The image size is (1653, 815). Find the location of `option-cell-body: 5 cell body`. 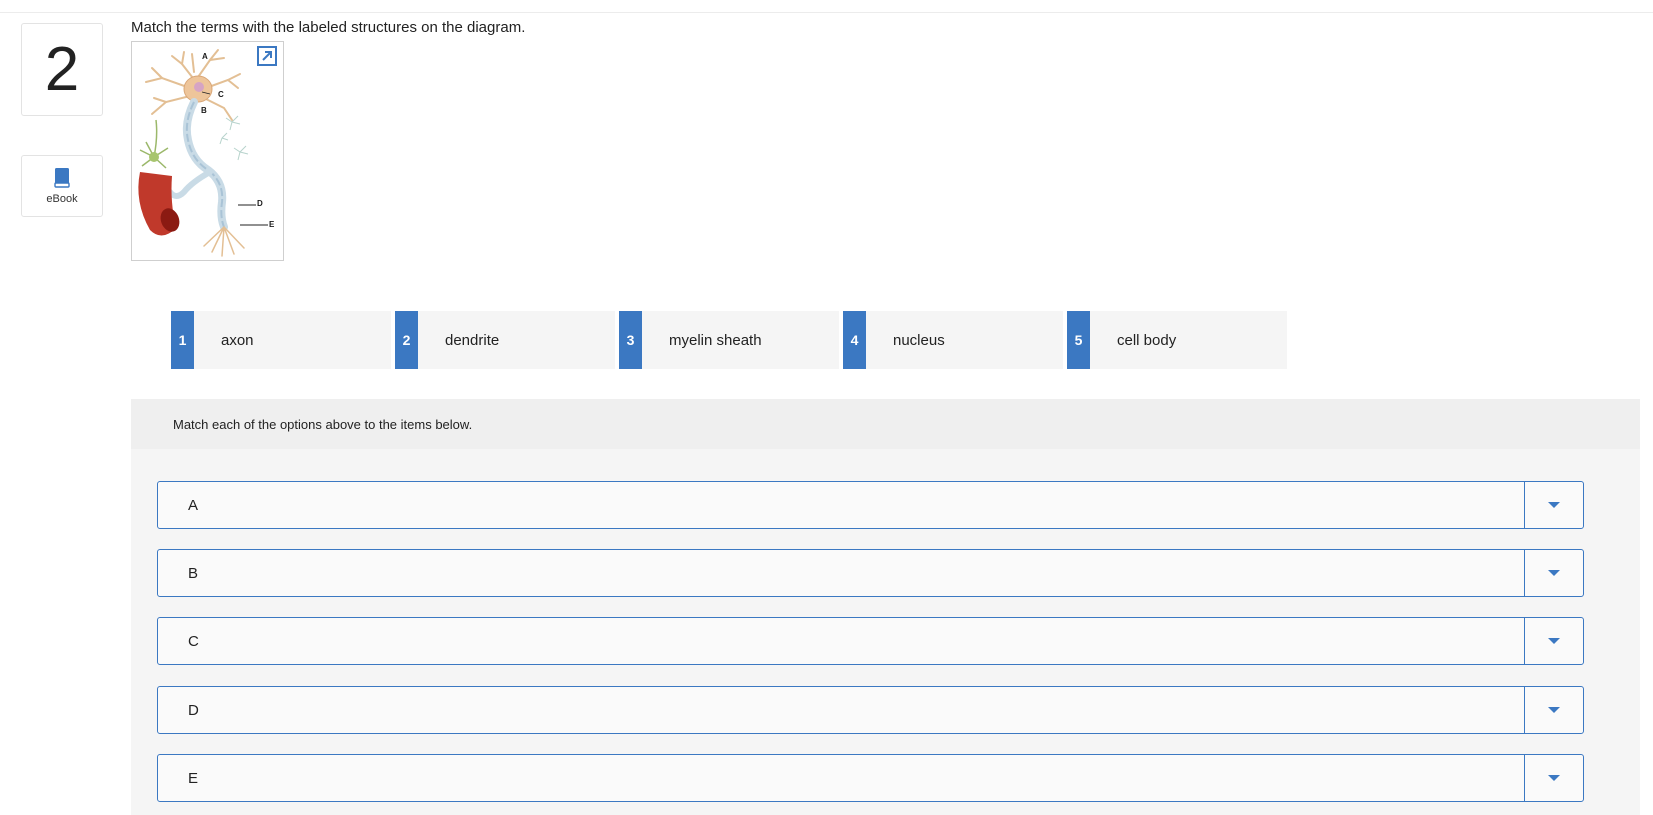

option-cell-body: 5 cell body is located at coordinates (1177, 340).